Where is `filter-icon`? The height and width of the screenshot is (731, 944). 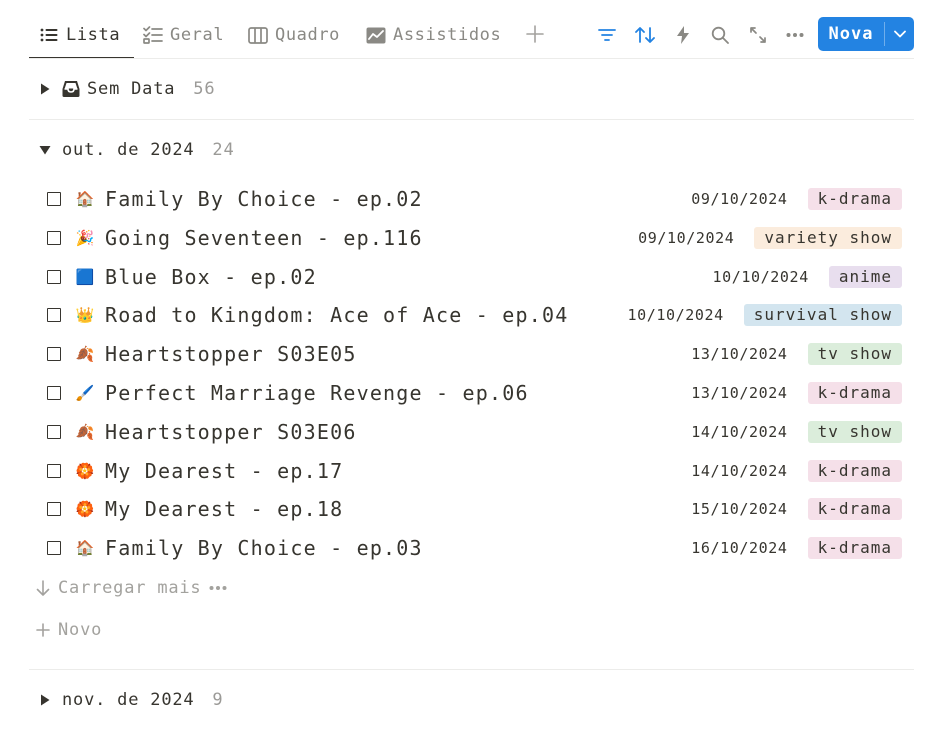 filter-icon is located at coordinates (607, 35).